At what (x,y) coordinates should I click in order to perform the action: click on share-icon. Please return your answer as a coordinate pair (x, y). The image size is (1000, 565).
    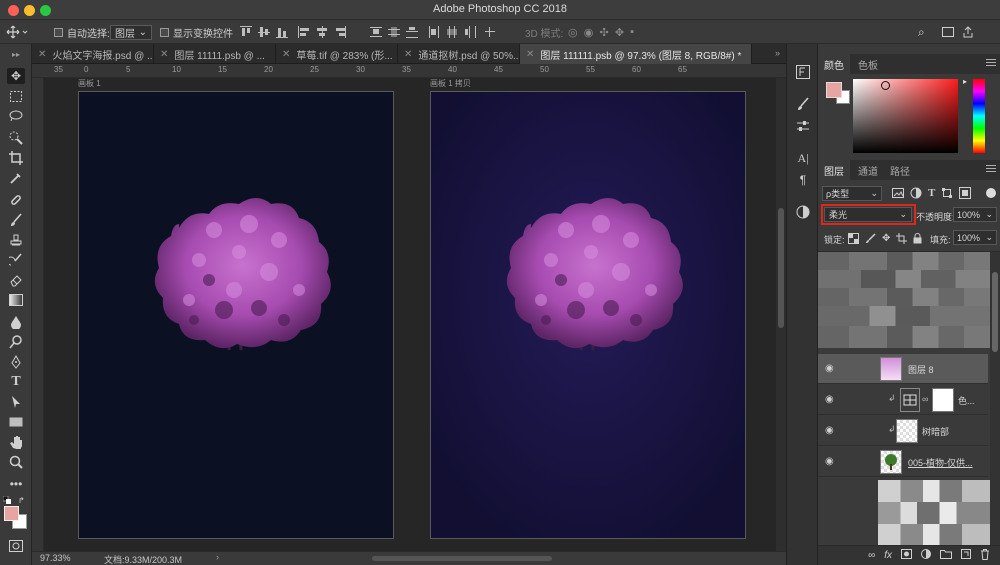
    Looking at the image, I should click on (968, 32).